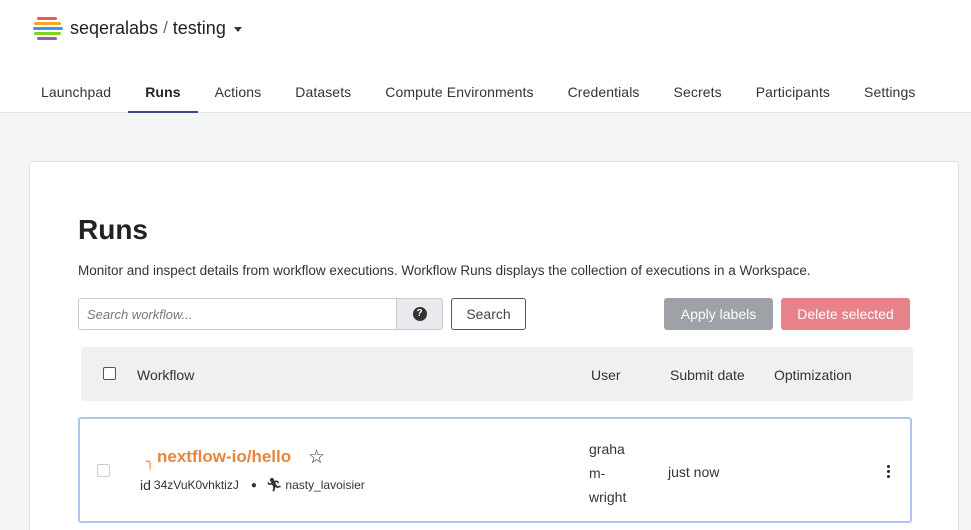 Image resolution: width=971 pixels, height=530 pixels. I want to click on tab-launchpad: Launchpad, so click(76, 92).